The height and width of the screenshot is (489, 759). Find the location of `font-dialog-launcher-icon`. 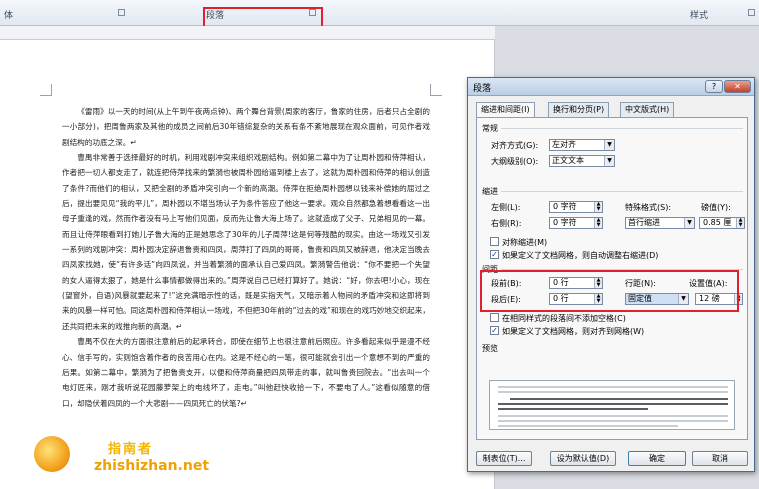

font-dialog-launcher-icon is located at coordinates (121, 12).